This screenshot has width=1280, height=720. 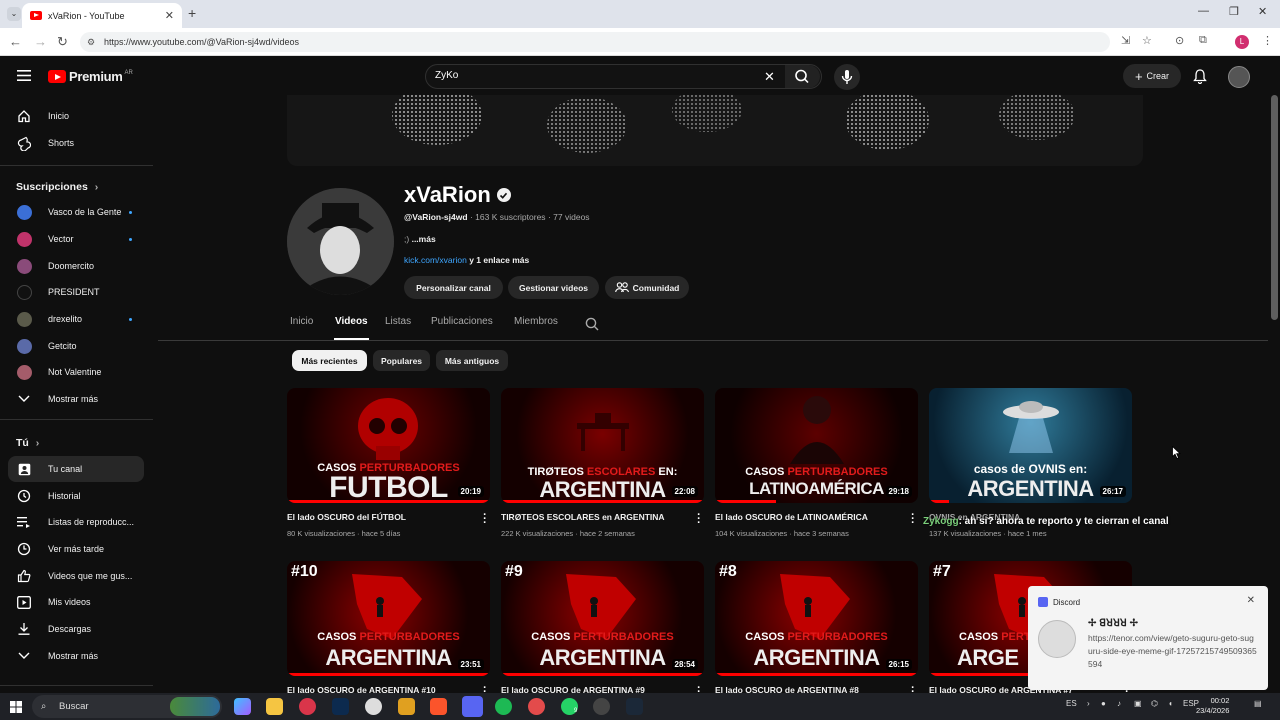 What do you see at coordinates (1088, 703) in the screenshot?
I see `tray-chevron-icon: ›` at bounding box center [1088, 703].